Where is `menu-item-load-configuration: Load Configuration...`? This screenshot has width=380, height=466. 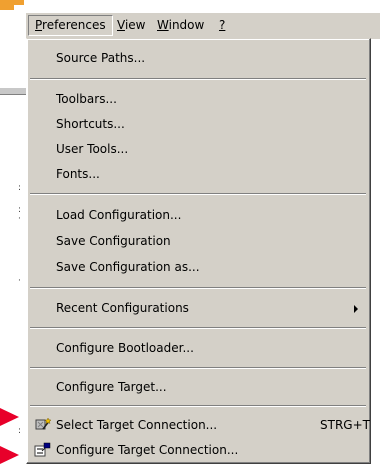
menu-item-load-configuration: Load Configuration... is located at coordinates (198, 215).